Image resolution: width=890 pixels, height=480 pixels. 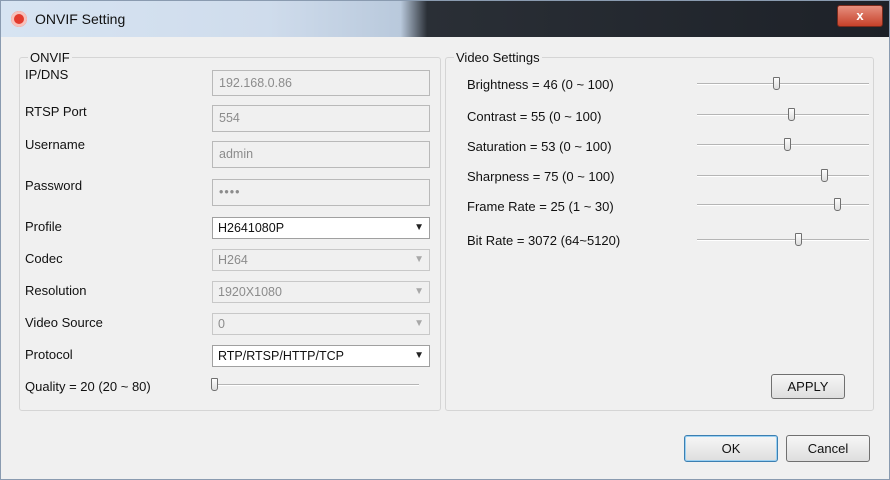 I want to click on password-label: Password, so click(x=54, y=185).